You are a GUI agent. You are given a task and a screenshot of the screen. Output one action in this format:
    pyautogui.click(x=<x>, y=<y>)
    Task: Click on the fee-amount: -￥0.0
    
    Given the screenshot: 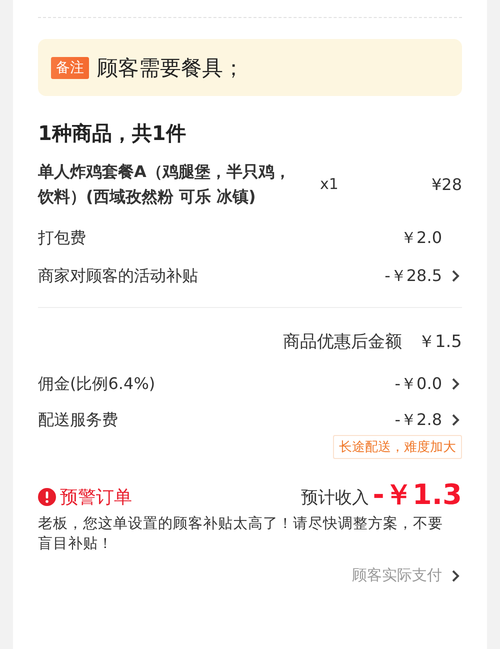 What is the action you would take?
    pyautogui.click(x=418, y=384)
    